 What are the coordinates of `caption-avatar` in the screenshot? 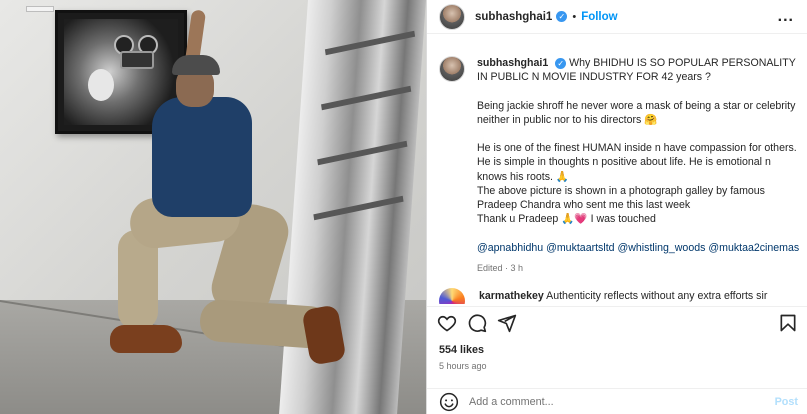 It's located at (452, 69).